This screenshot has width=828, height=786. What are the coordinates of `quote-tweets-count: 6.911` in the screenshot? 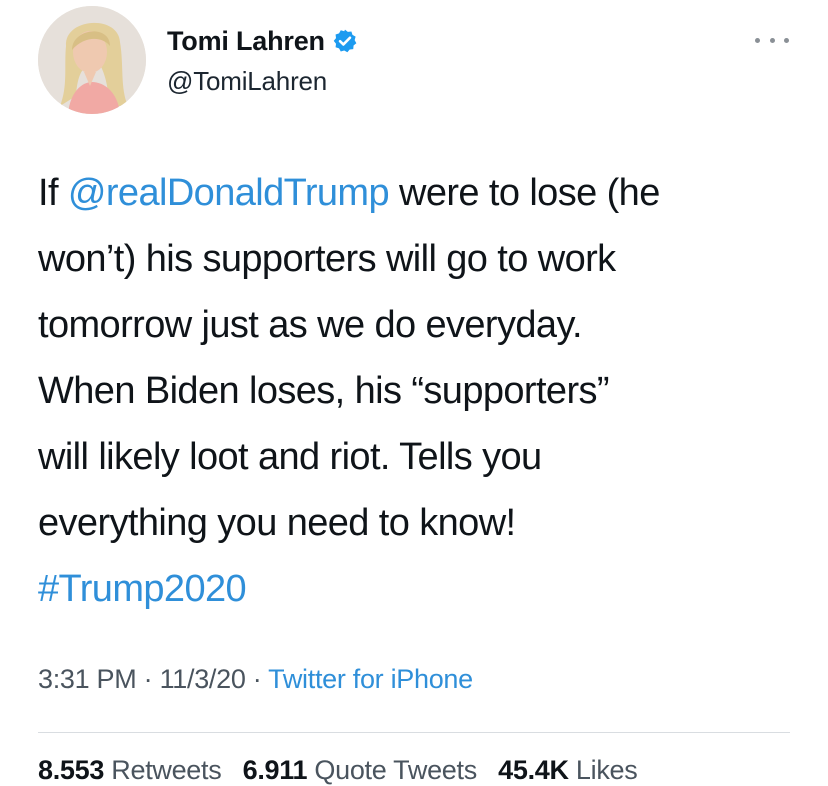 It's located at (275, 770).